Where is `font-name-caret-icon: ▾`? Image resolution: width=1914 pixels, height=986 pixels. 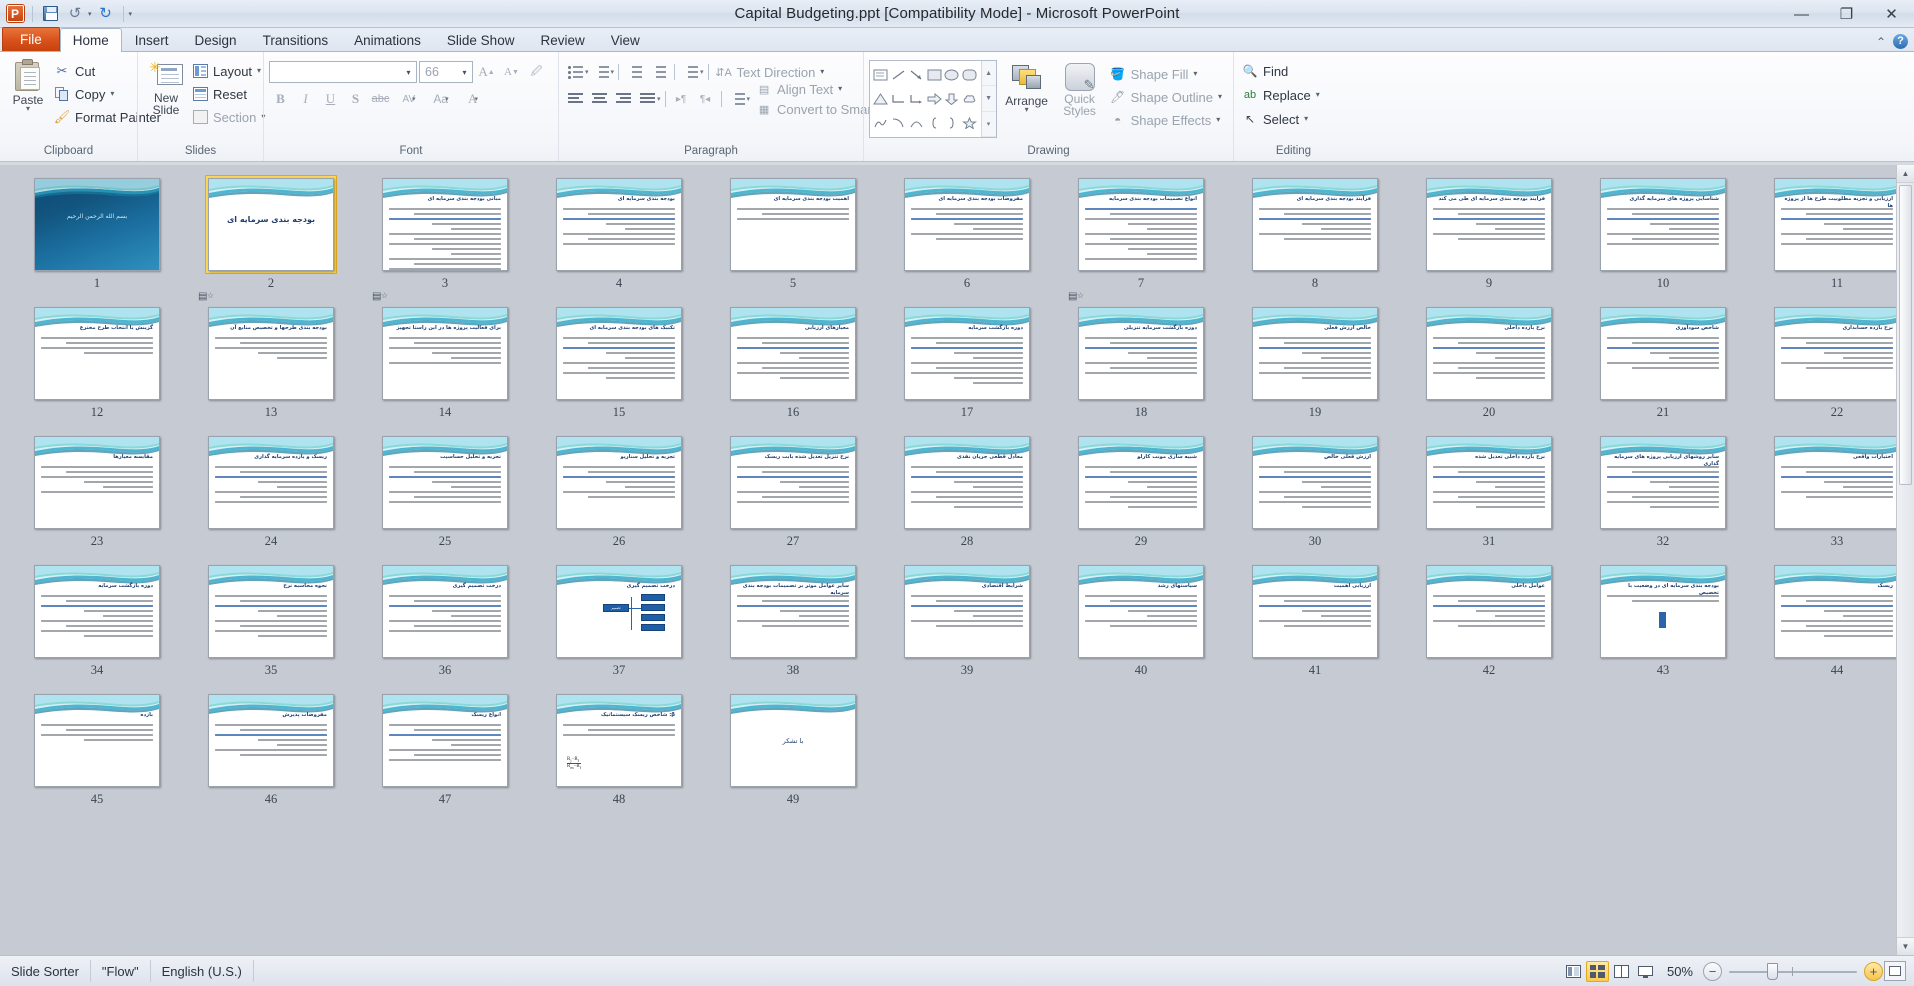 font-name-caret-icon: ▾ is located at coordinates (408, 72).